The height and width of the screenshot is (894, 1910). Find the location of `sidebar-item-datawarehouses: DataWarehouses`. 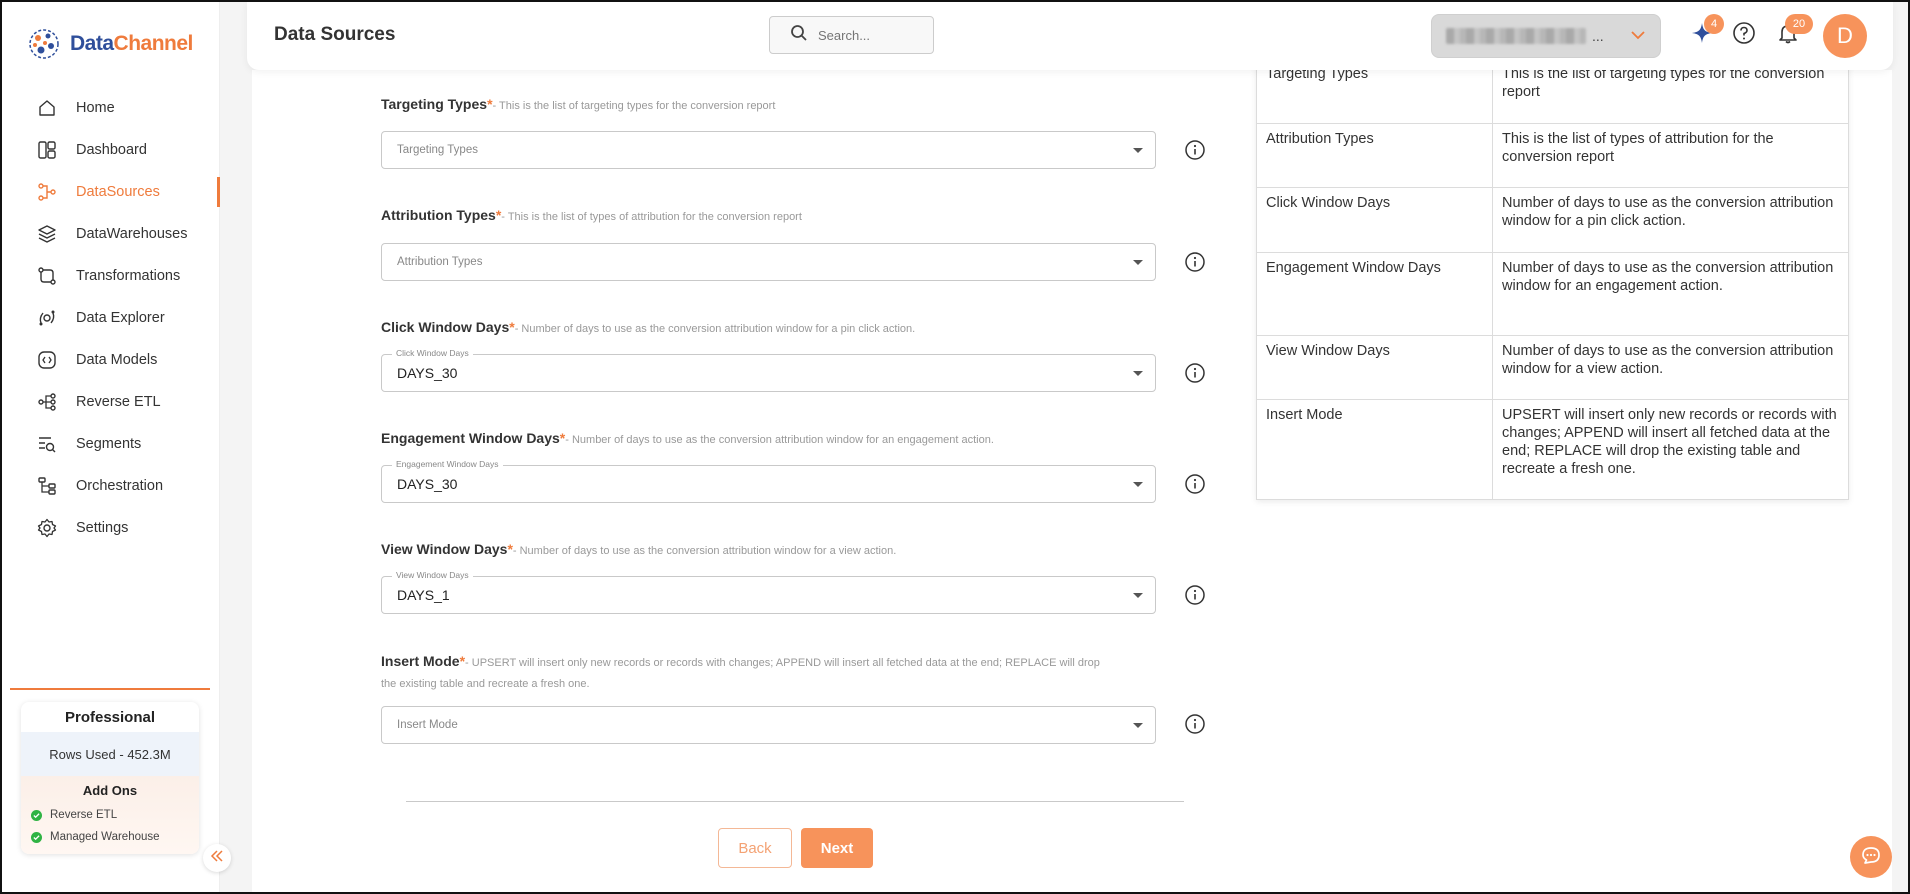

sidebar-item-datawarehouses: DataWarehouses is located at coordinates (111, 234).